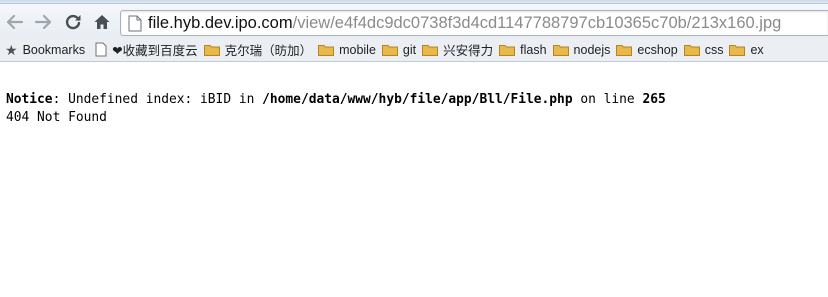 Image resolution: width=828 pixels, height=297 pixels. I want to click on bookmark-folder: 克尔瑞（昉加）, so click(261, 50).